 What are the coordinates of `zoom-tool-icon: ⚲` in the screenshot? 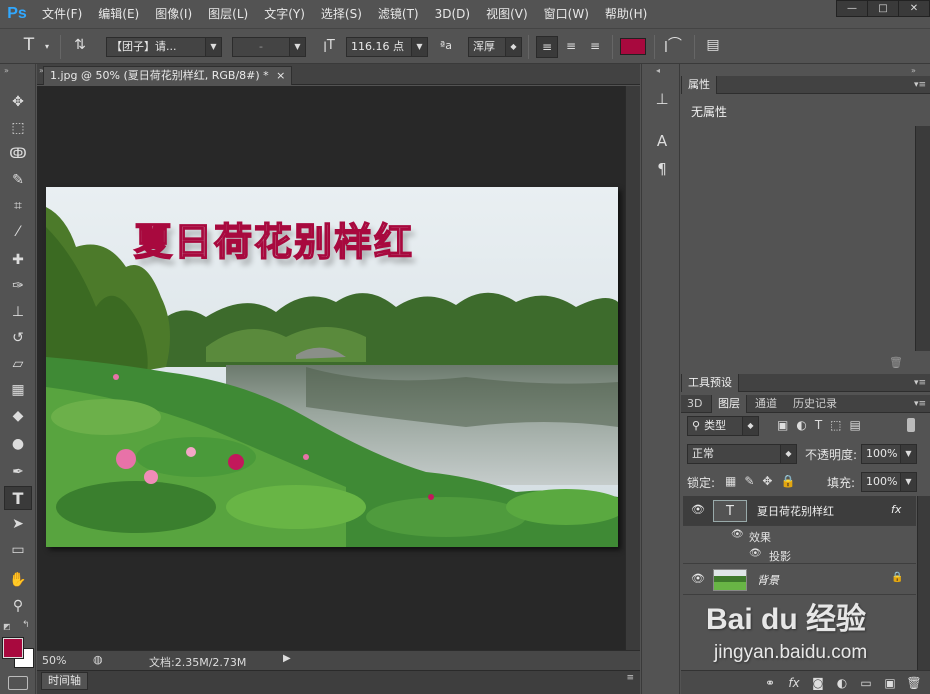 It's located at (18, 606).